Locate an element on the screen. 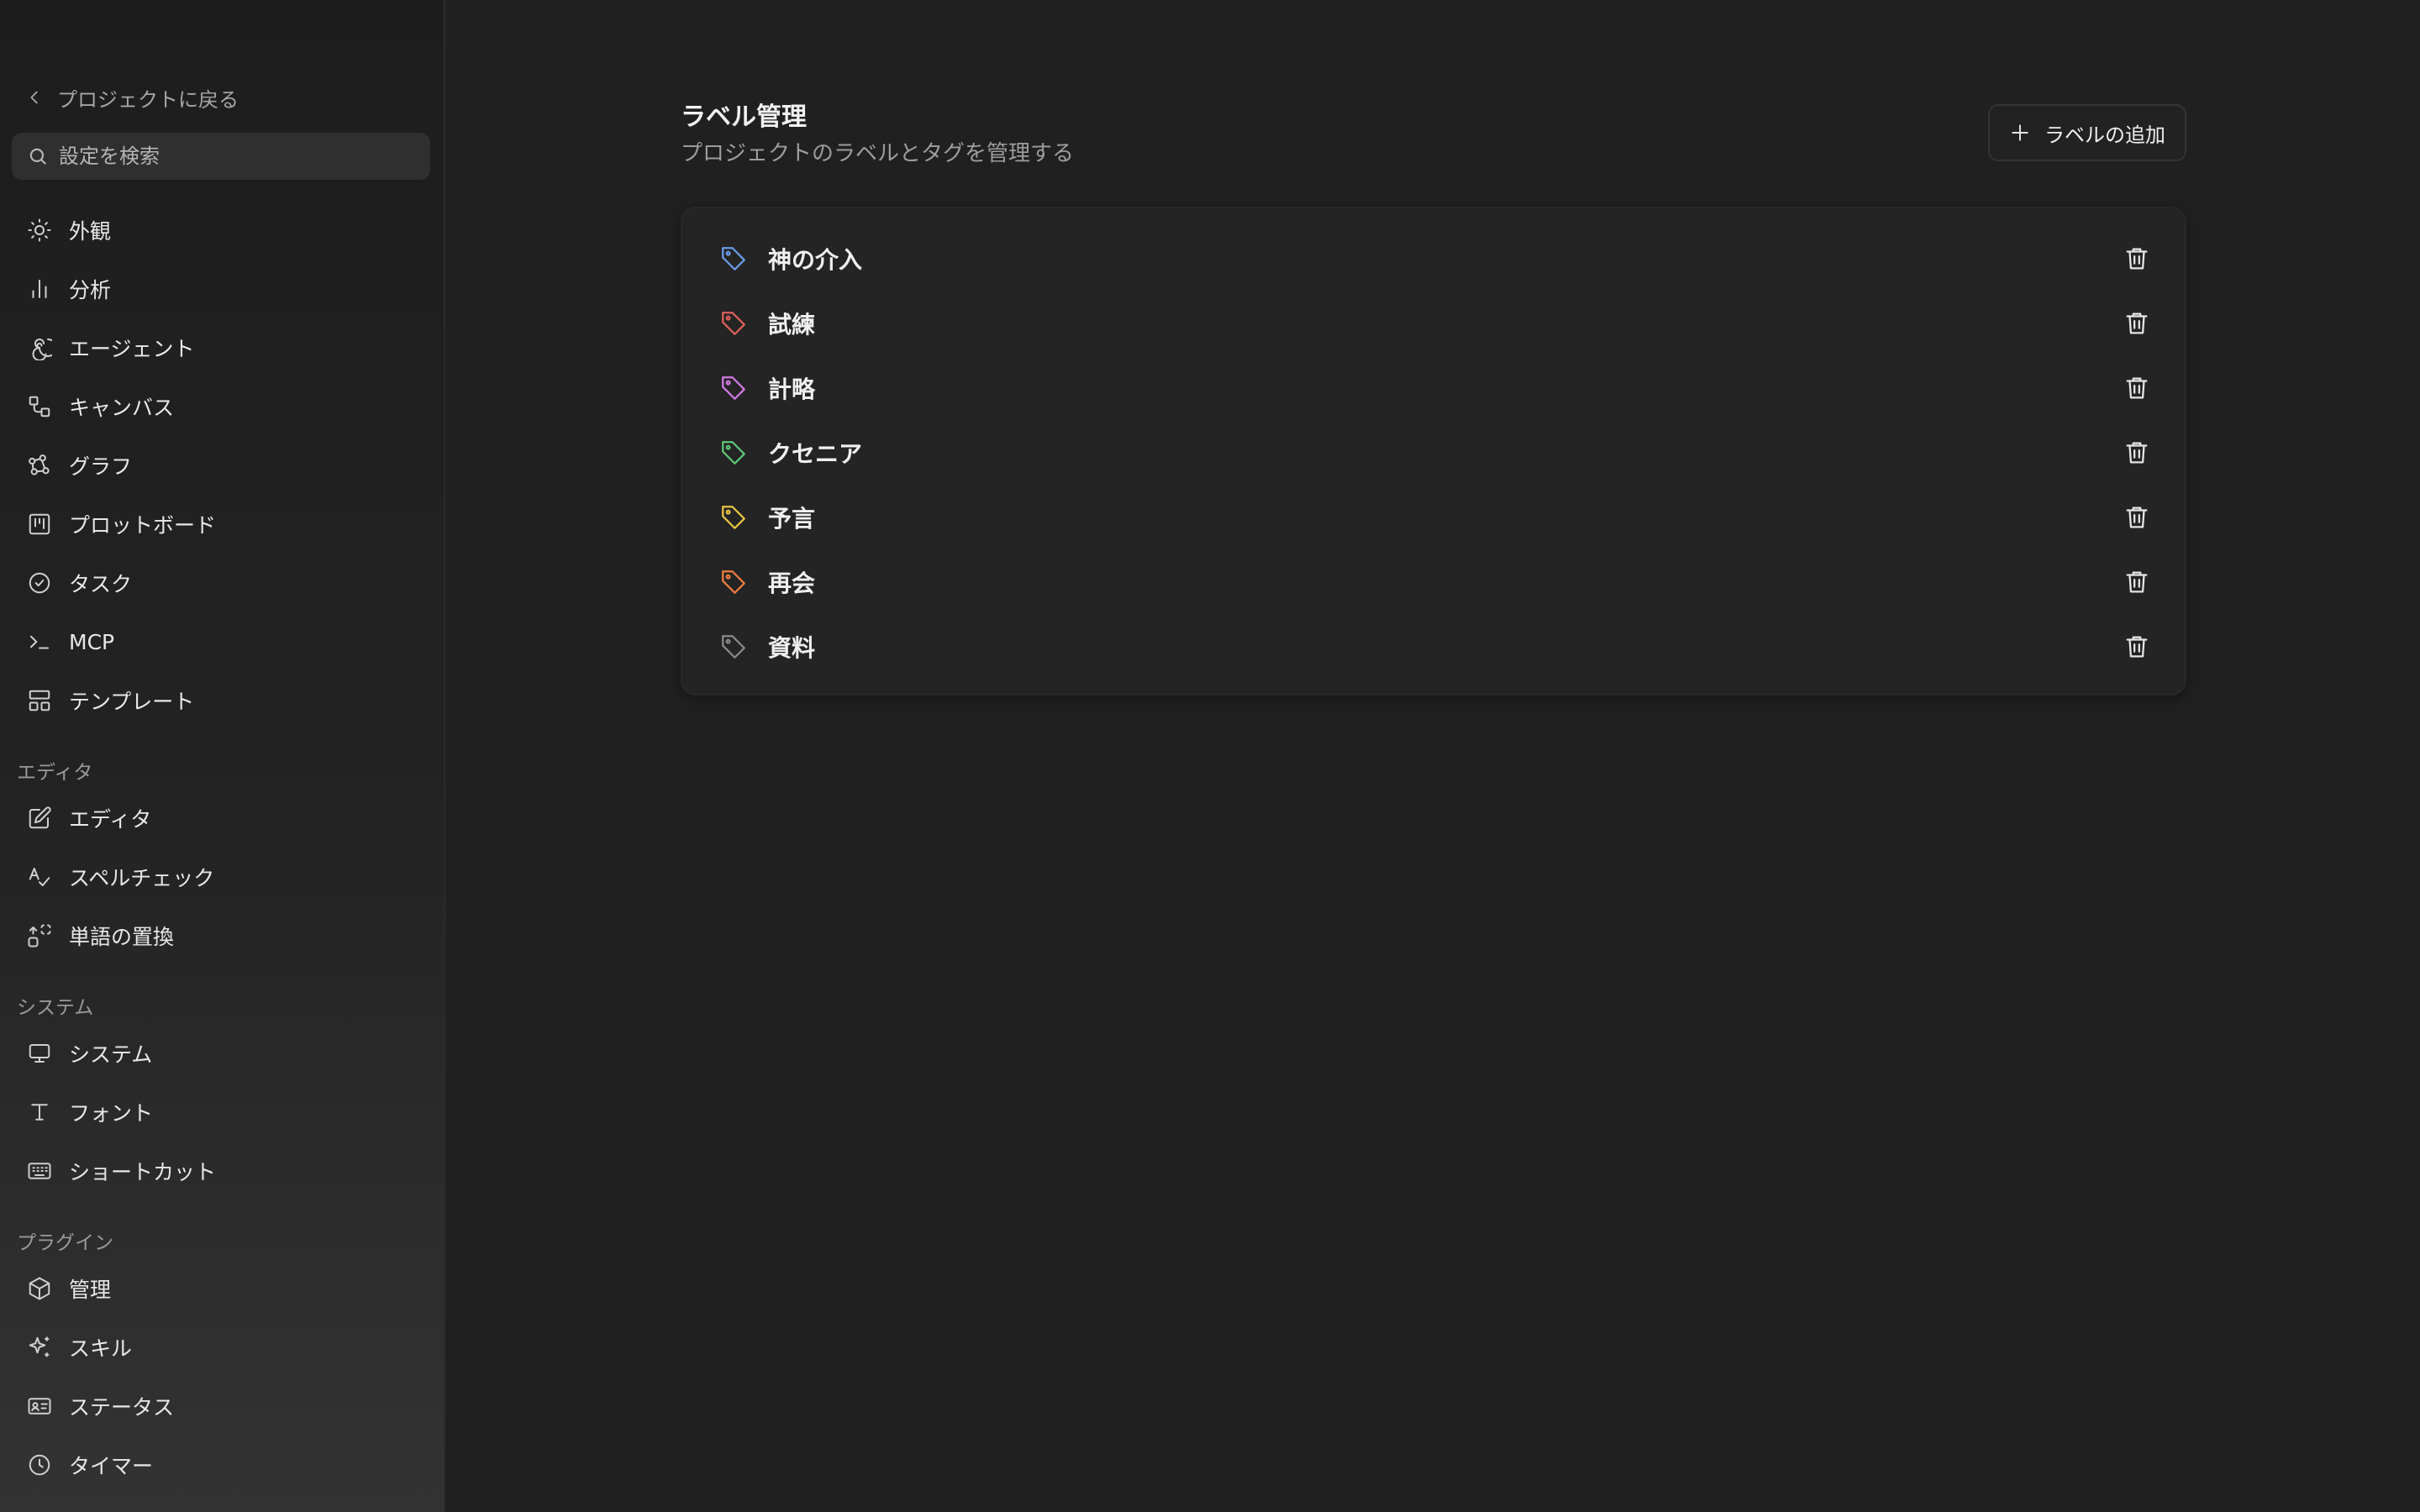 Image resolution: width=2420 pixels, height=1512 pixels. sidebar-item-label: キャンバス is located at coordinates (122, 408).